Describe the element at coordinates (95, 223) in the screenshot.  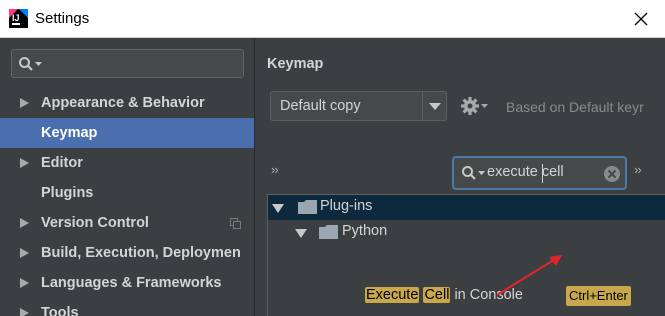
I see `sidebar-item-label: Version Control` at that location.